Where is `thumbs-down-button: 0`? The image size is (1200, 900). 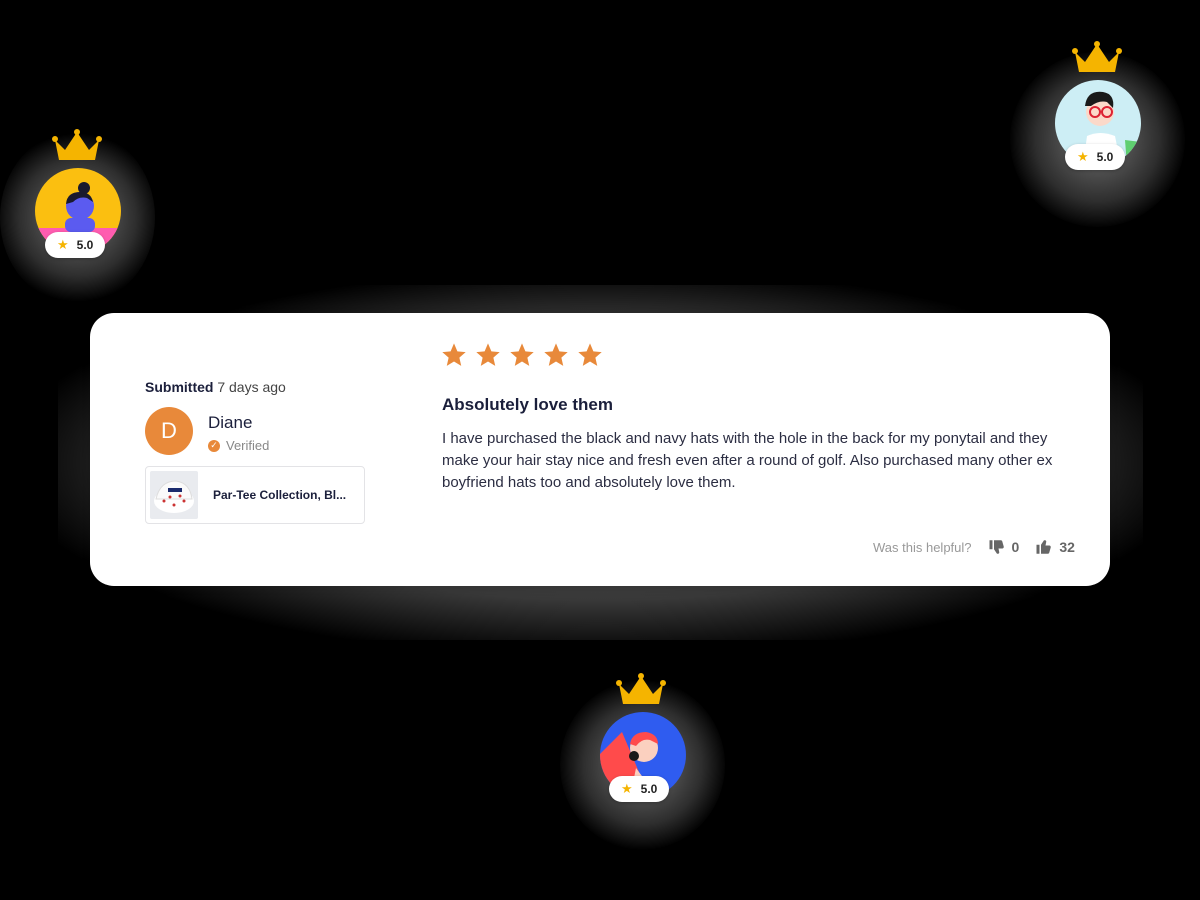
thumbs-down-button: 0 is located at coordinates (1004, 547).